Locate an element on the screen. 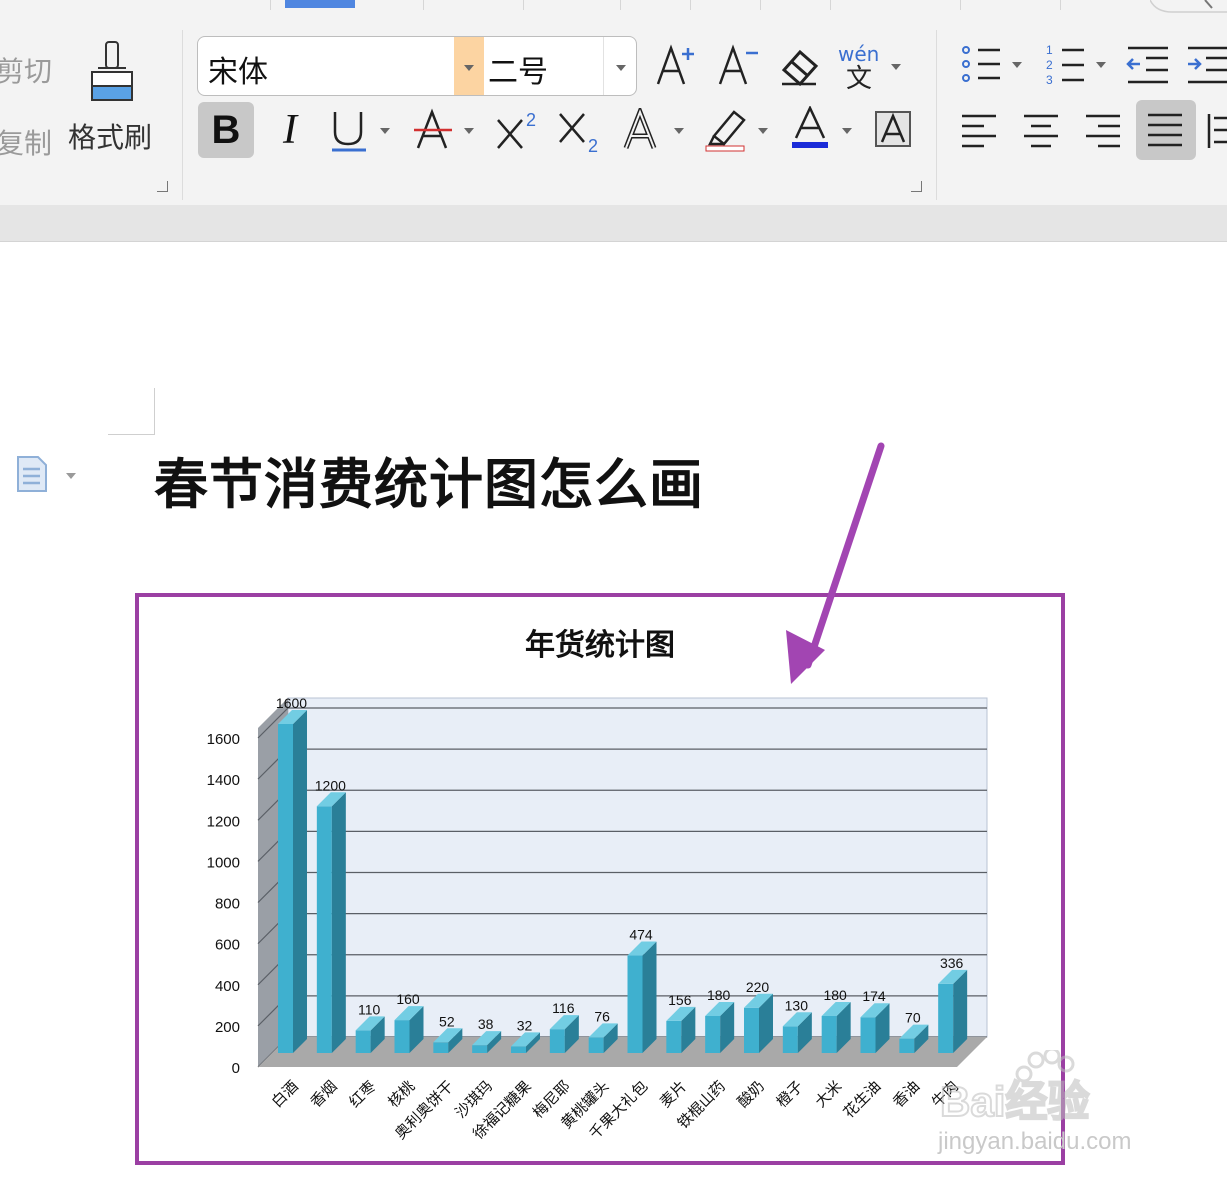  baidu-watermark-logo: Bai经验 is located at coordinates (1015, 1088).